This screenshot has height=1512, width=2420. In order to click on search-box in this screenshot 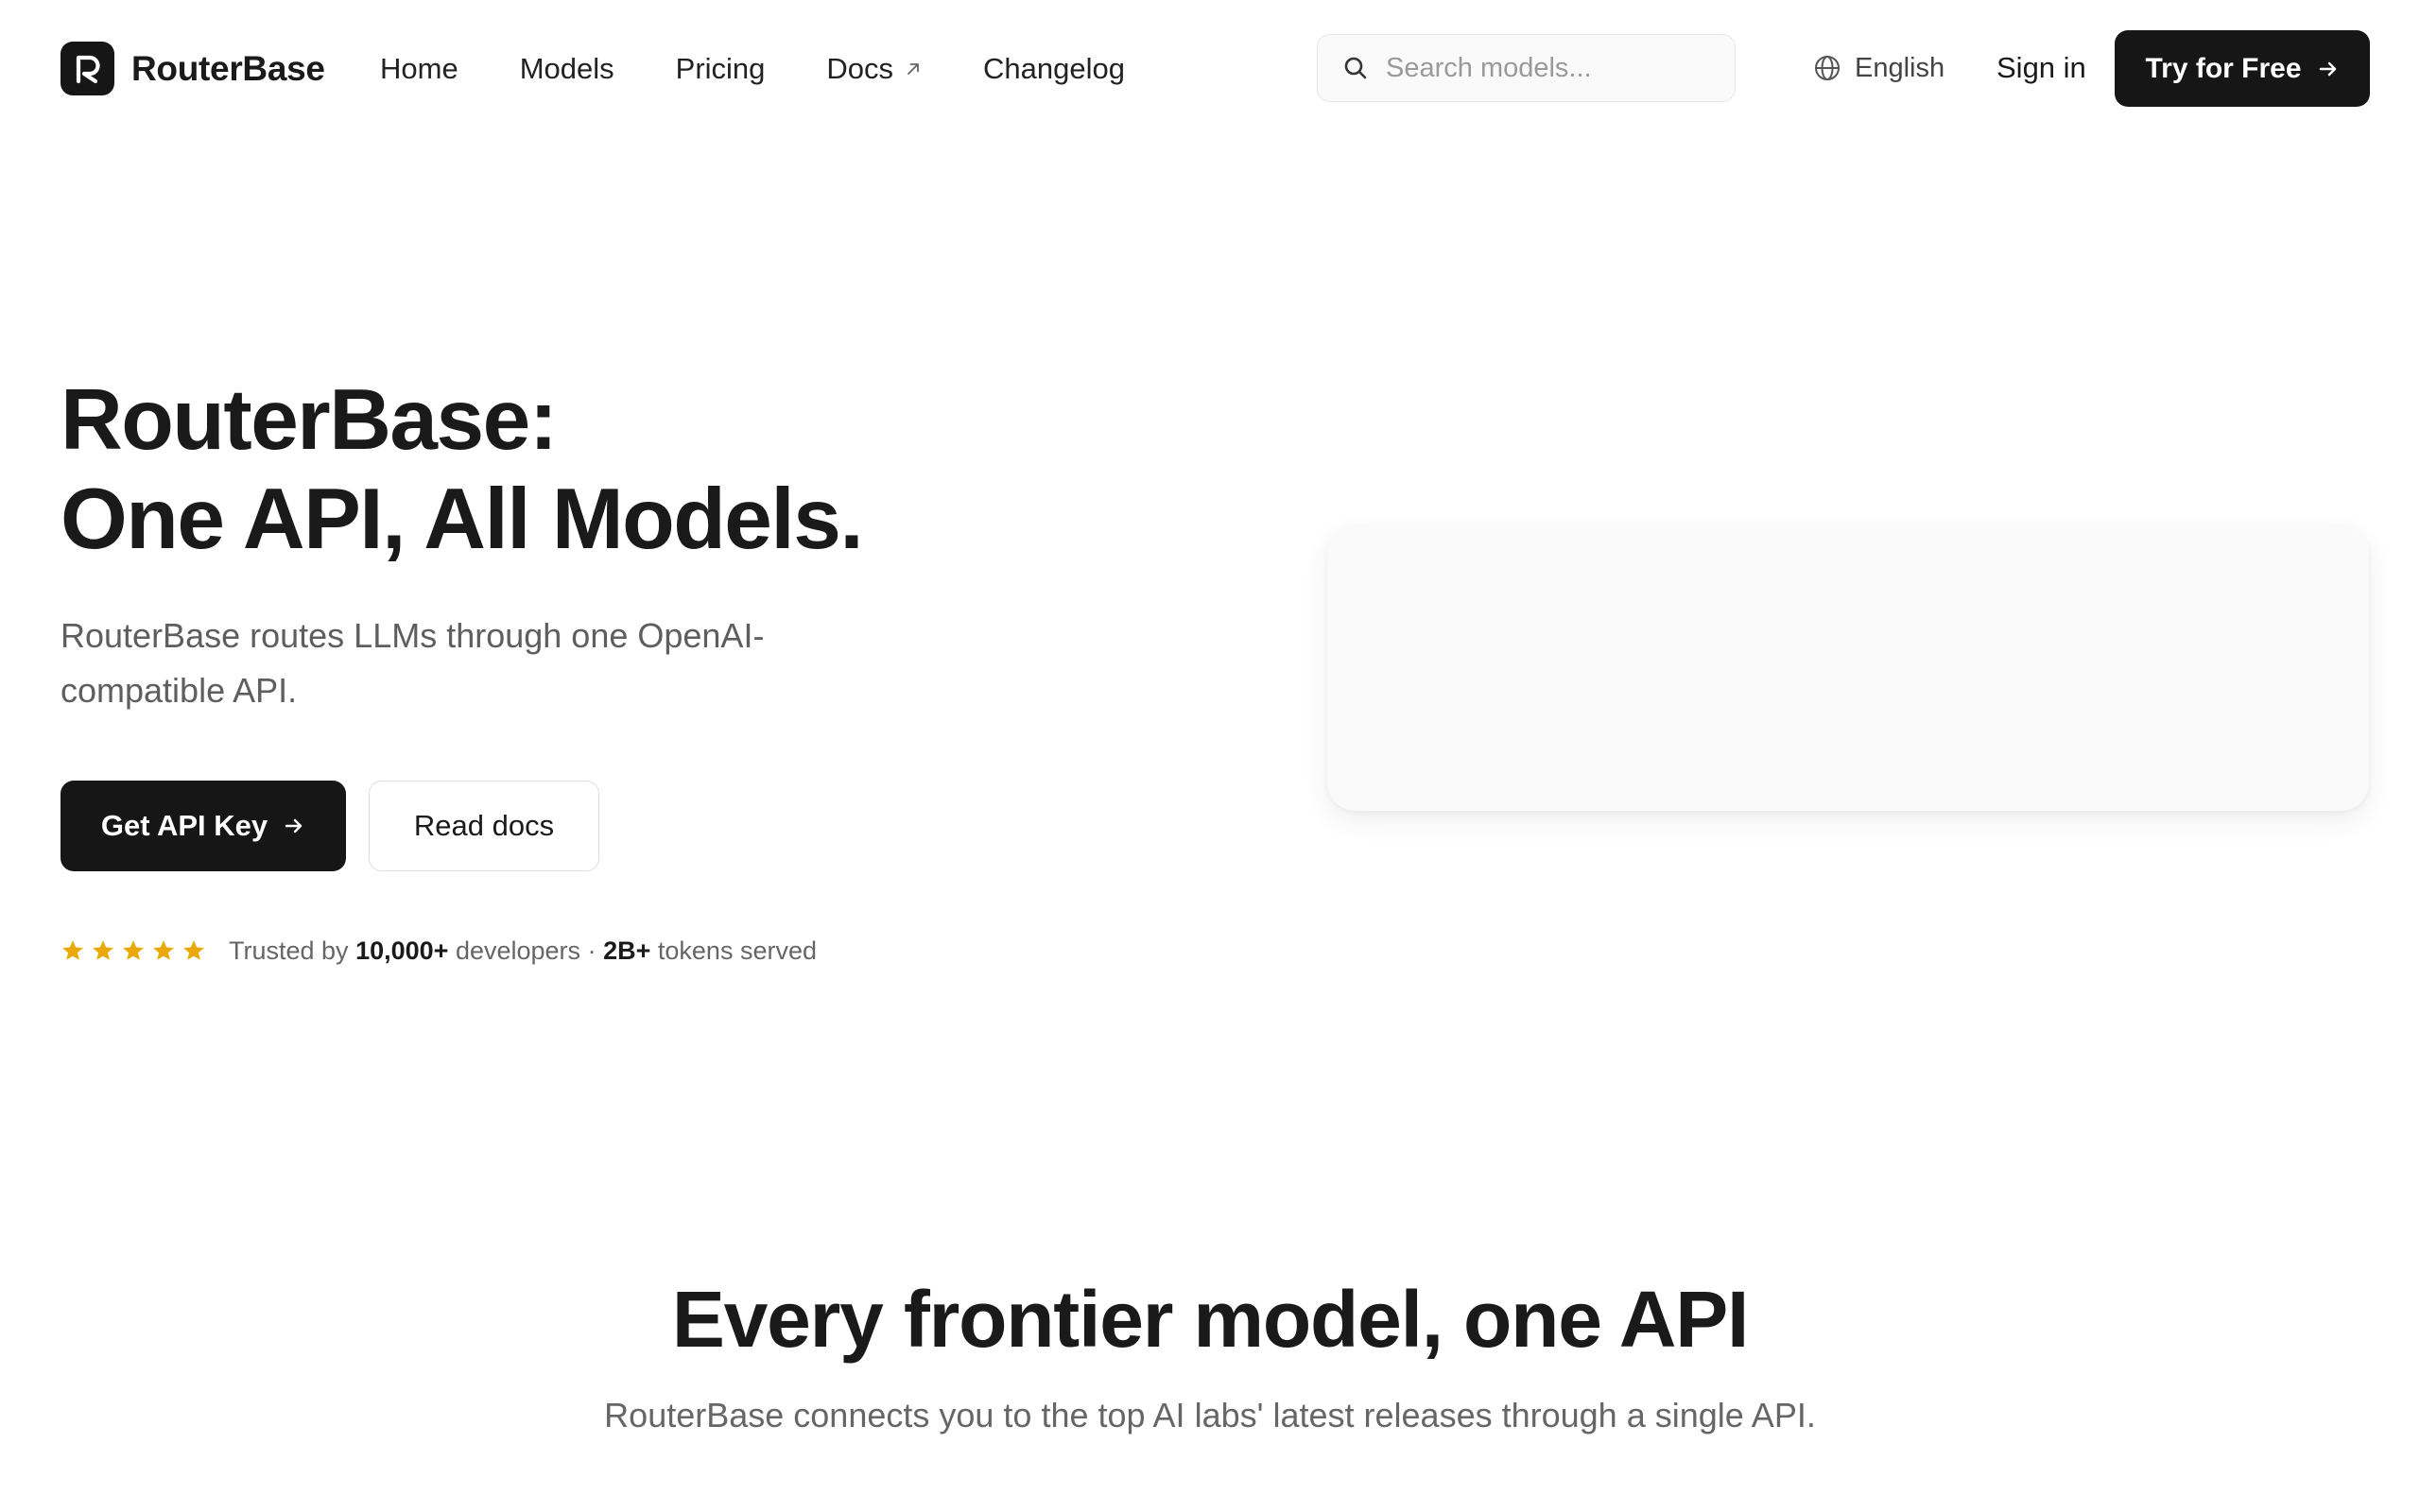, I will do `click(1526, 68)`.